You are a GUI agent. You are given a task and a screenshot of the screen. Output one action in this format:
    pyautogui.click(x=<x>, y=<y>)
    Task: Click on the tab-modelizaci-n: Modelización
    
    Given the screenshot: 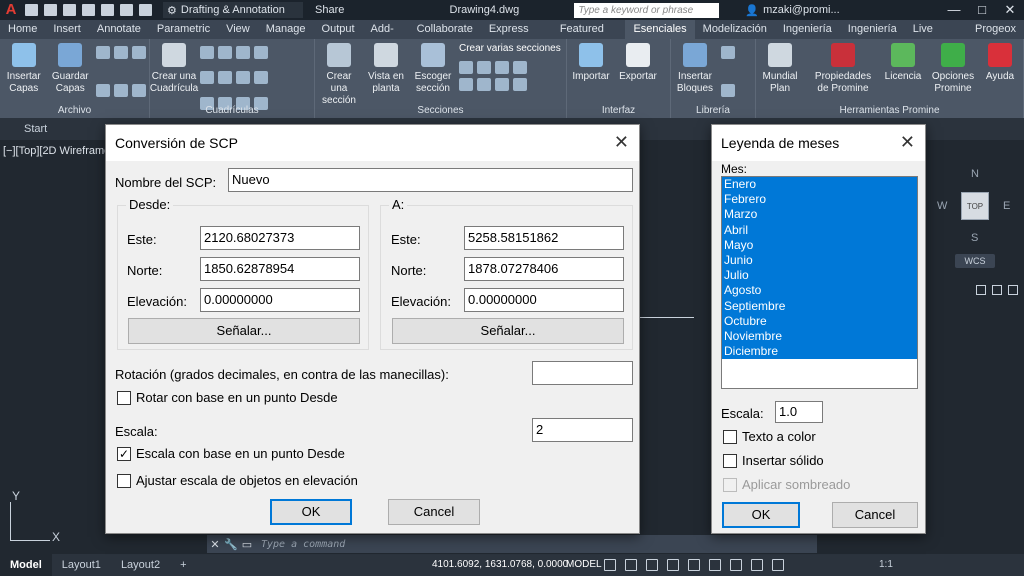 What is the action you would take?
    pyautogui.click(x=735, y=29)
    